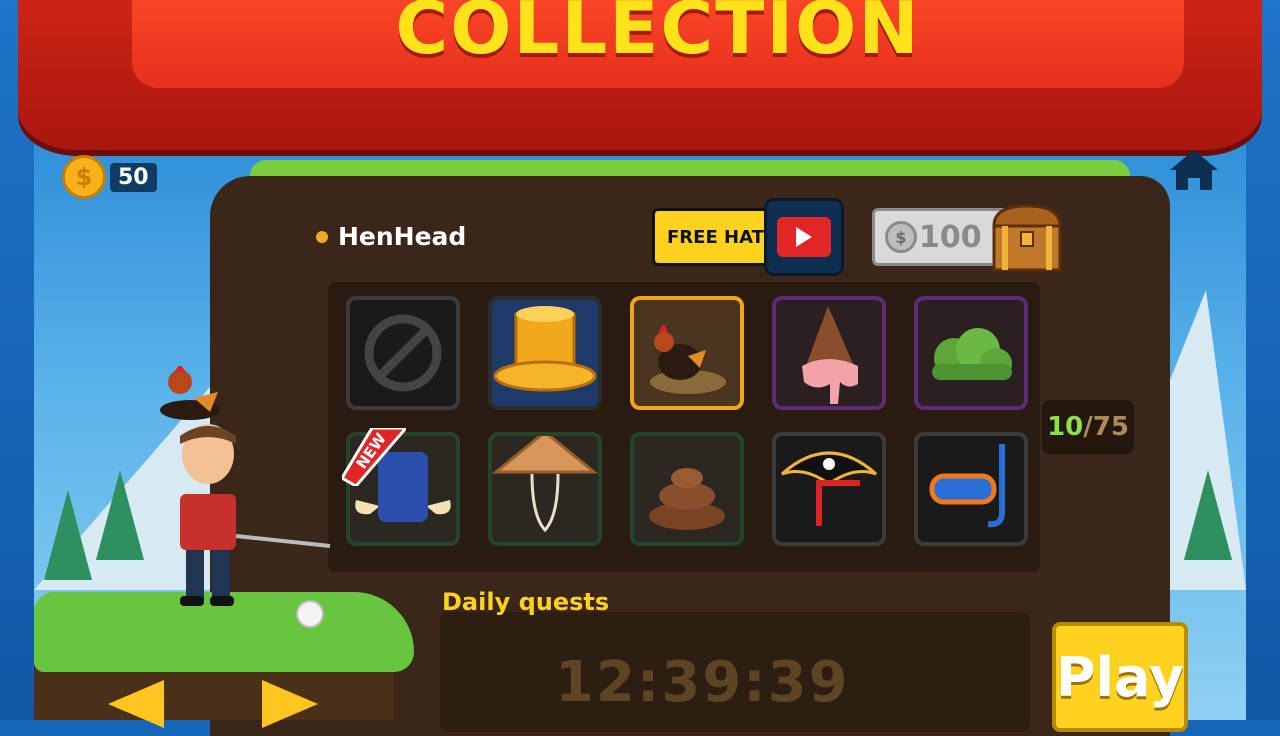  What do you see at coordinates (1065, 427) in the screenshot?
I see `collection-current: 10` at bounding box center [1065, 427].